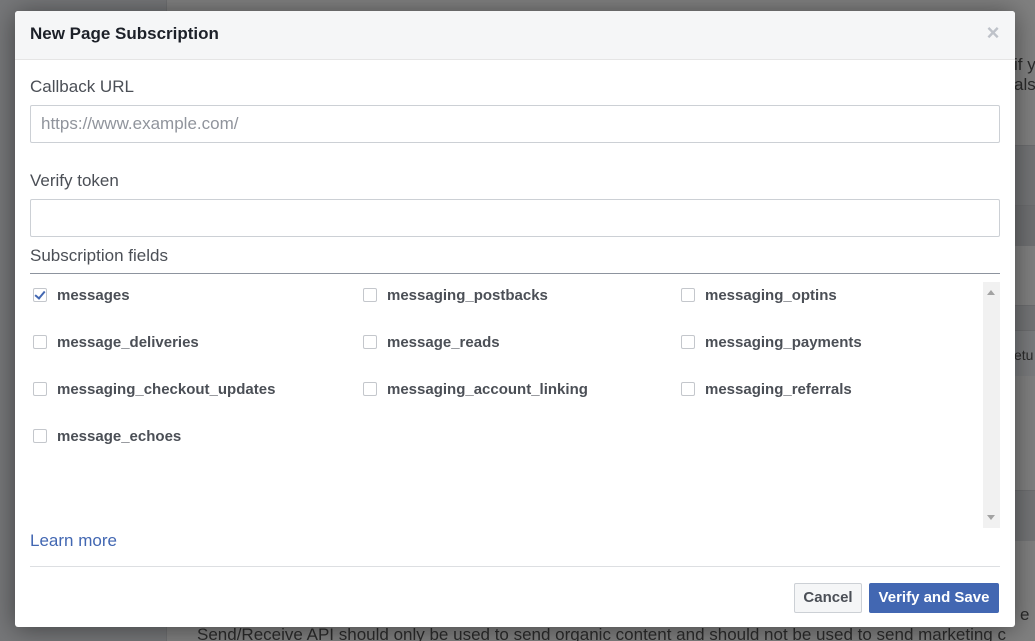  I want to click on subscription-fields-label: Subscription fields, so click(99, 255).